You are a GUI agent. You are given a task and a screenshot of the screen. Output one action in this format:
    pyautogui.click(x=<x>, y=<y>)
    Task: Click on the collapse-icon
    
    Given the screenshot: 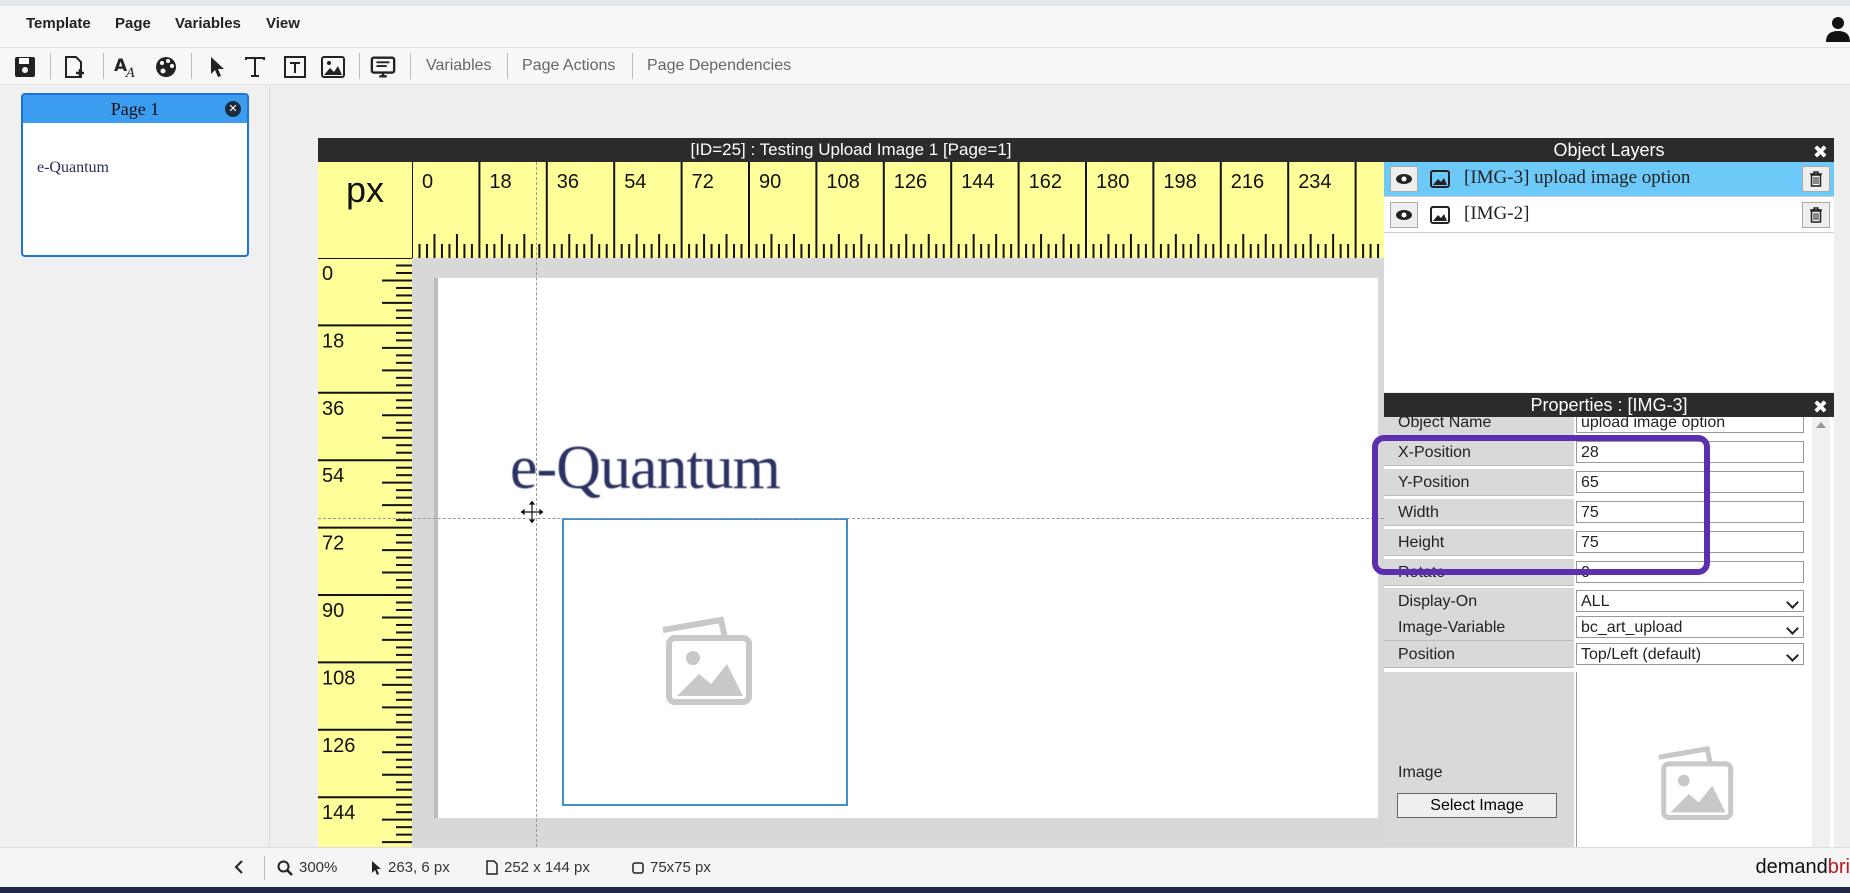 What is the action you would take?
    pyautogui.click(x=239, y=867)
    